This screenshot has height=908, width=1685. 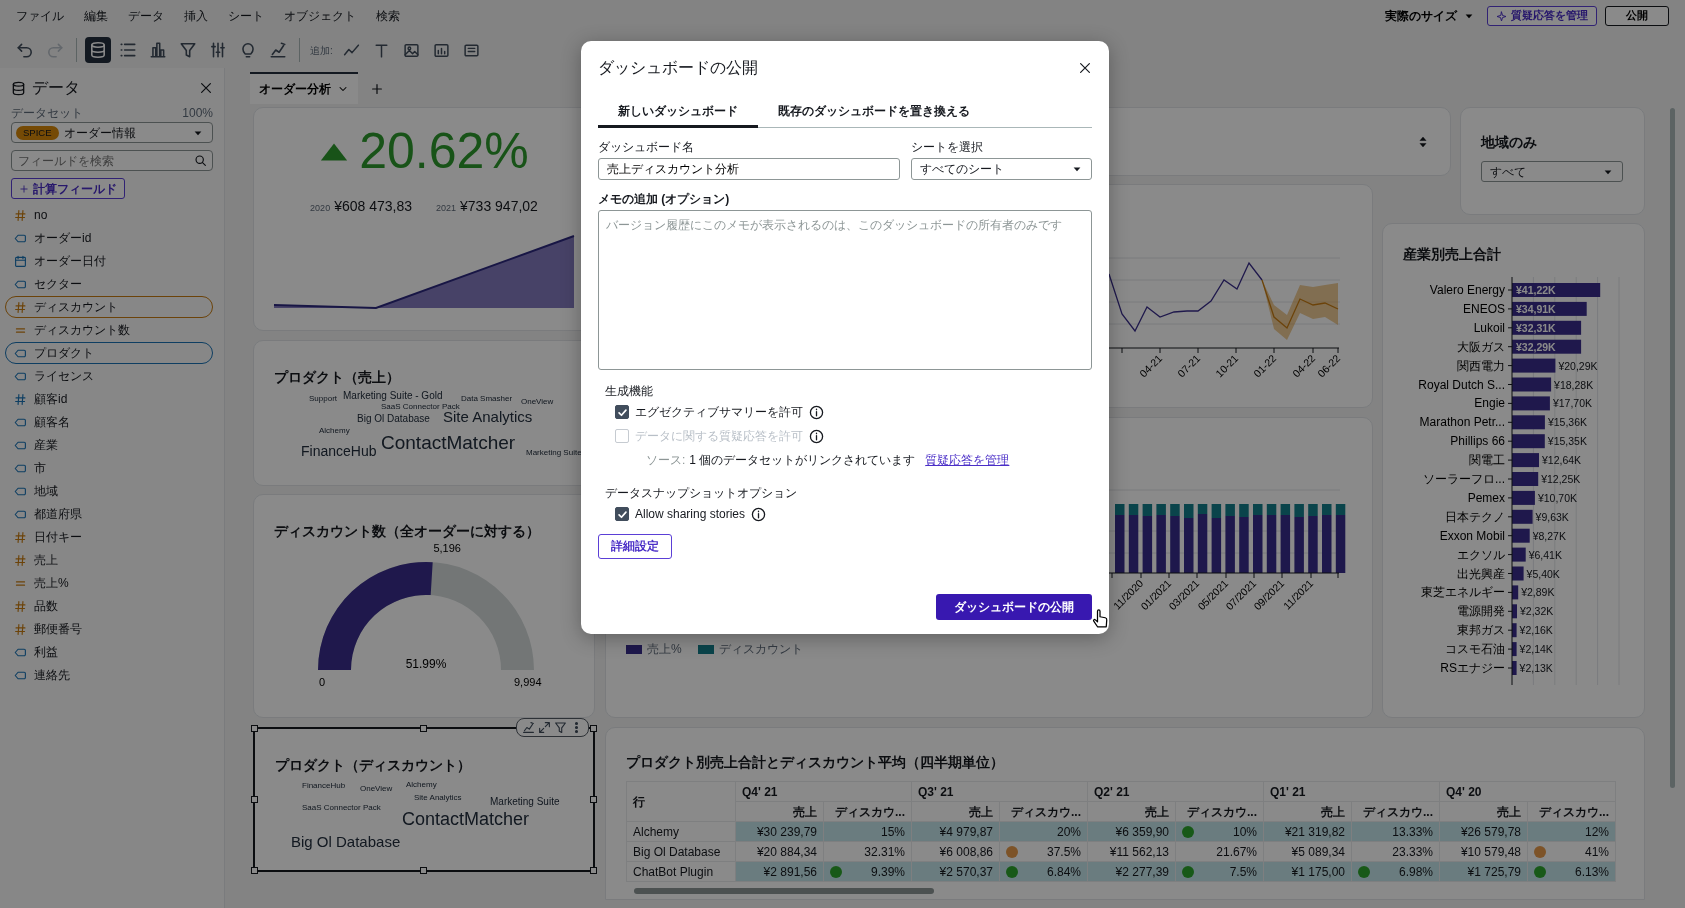 What do you see at coordinates (442, 50) in the screenshot?
I see `chart-image-icon` at bounding box center [442, 50].